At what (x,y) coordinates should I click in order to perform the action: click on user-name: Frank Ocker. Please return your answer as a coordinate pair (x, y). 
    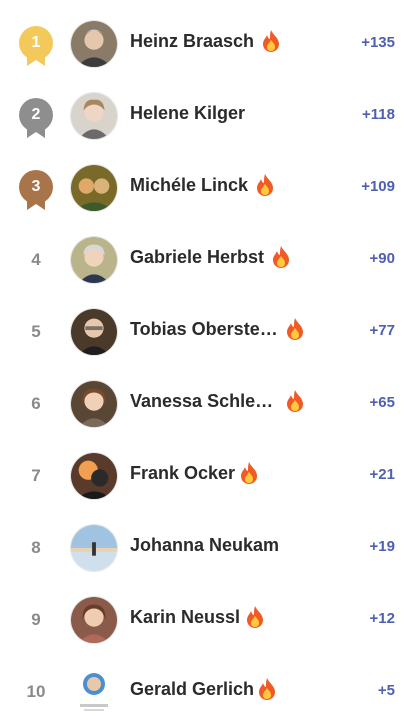
    Looking at the image, I should click on (183, 473).